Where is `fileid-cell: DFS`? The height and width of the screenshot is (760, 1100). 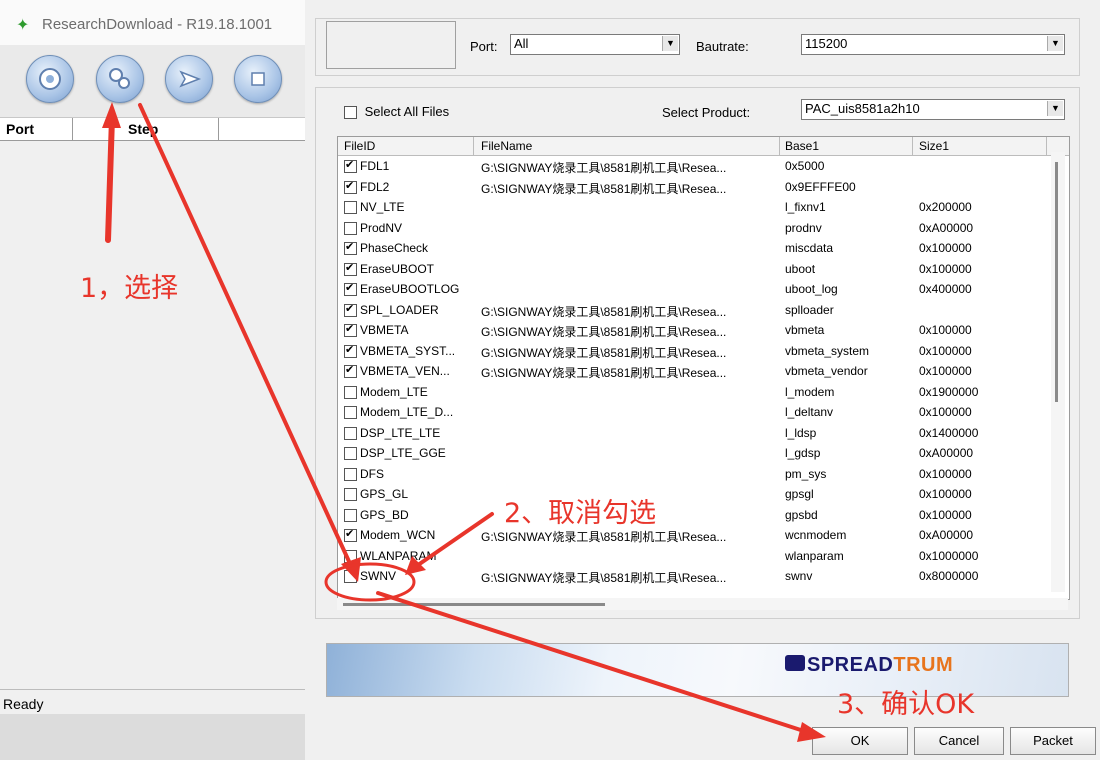 fileid-cell: DFS is located at coordinates (364, 474).